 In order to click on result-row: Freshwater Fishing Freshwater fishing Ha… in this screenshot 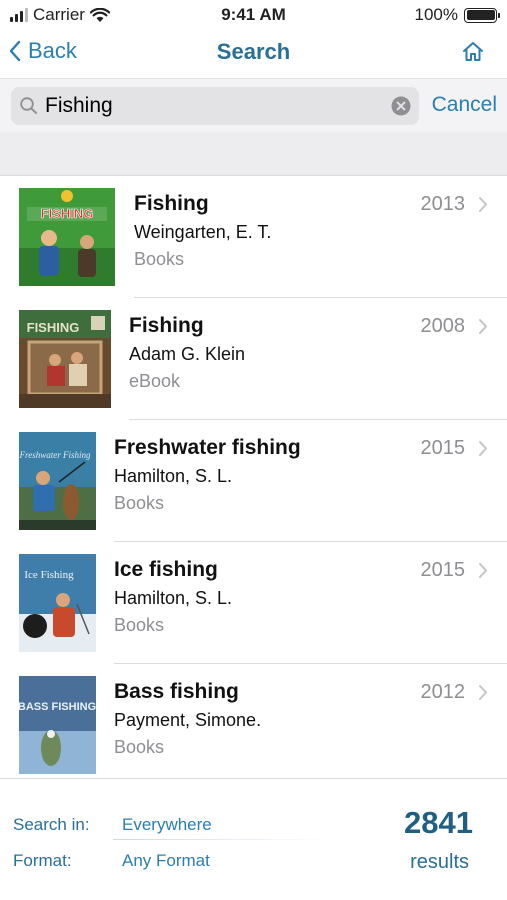, I will do `click(253, 481)`.